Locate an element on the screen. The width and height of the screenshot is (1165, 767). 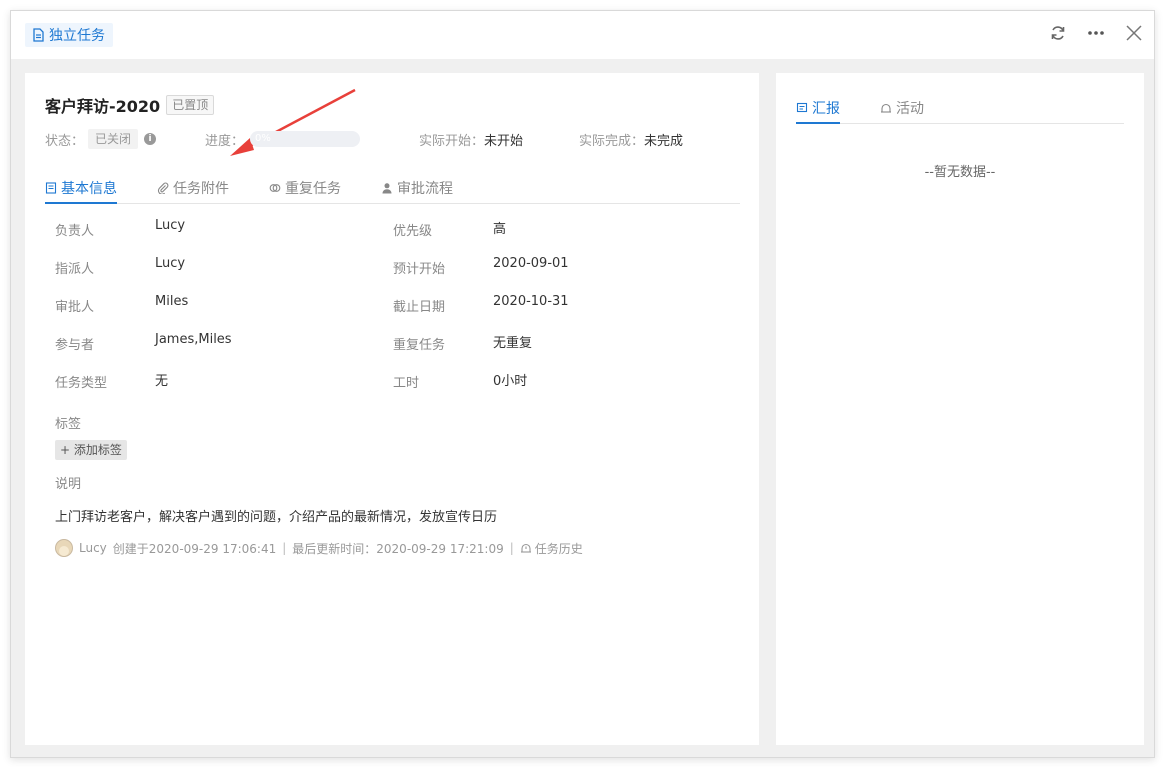
history-icon is located at coordinates (525, 548).